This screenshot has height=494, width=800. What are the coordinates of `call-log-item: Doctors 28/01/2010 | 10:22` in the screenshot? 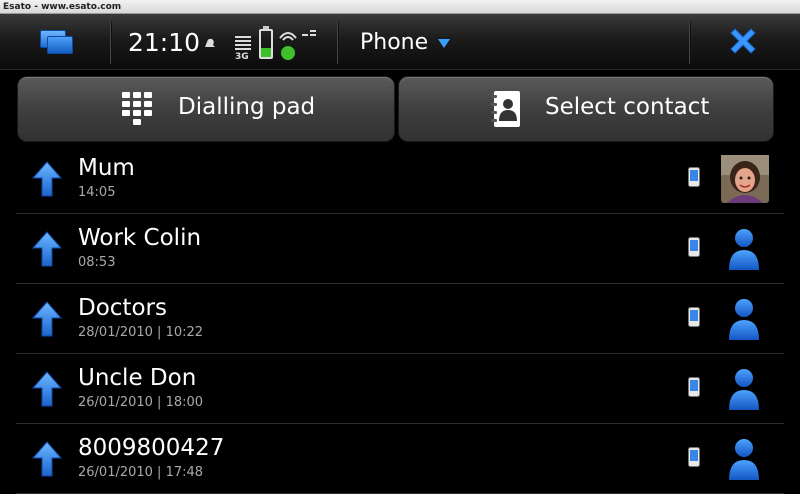 It's located at (400, 319).